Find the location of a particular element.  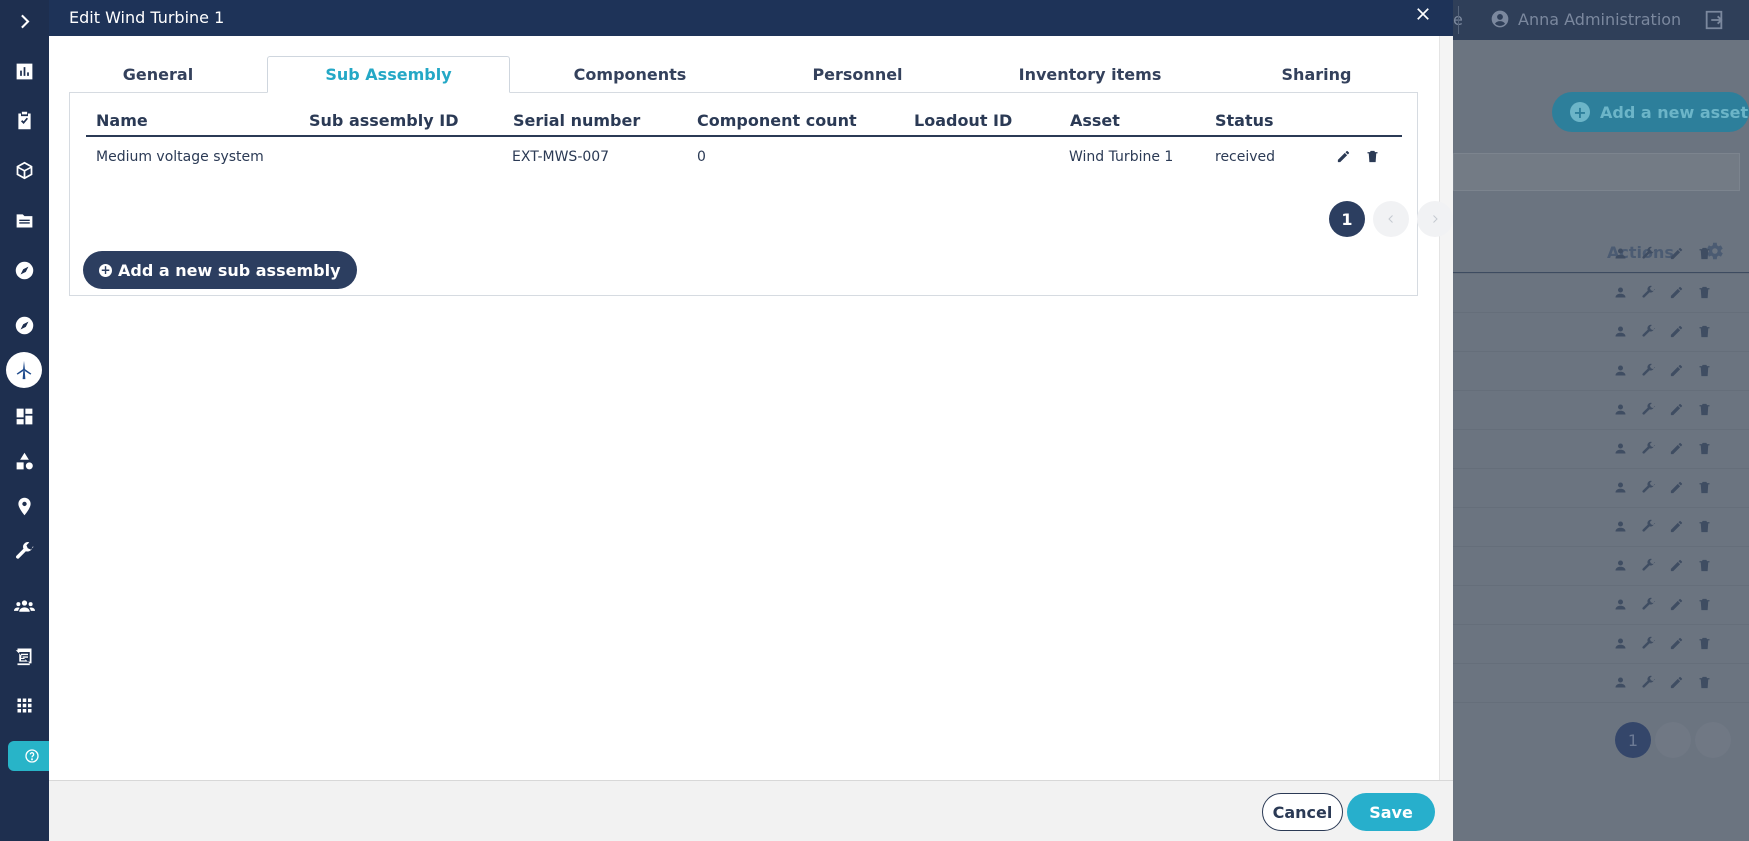

background-search-bar is located at coordinates (1596, 172).